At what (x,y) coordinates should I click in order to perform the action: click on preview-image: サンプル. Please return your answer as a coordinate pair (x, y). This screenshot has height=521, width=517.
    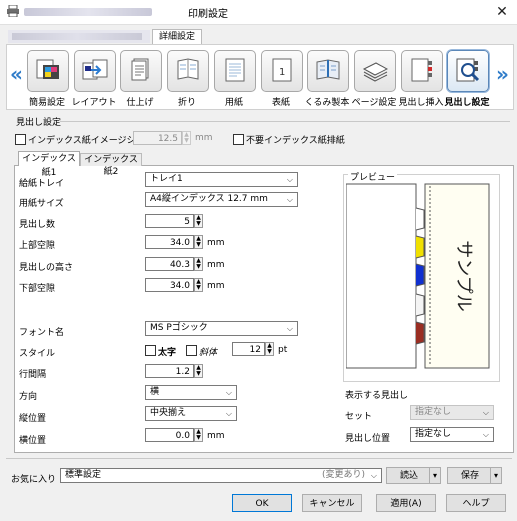
    Looking at the image, I should click on (418, 276).